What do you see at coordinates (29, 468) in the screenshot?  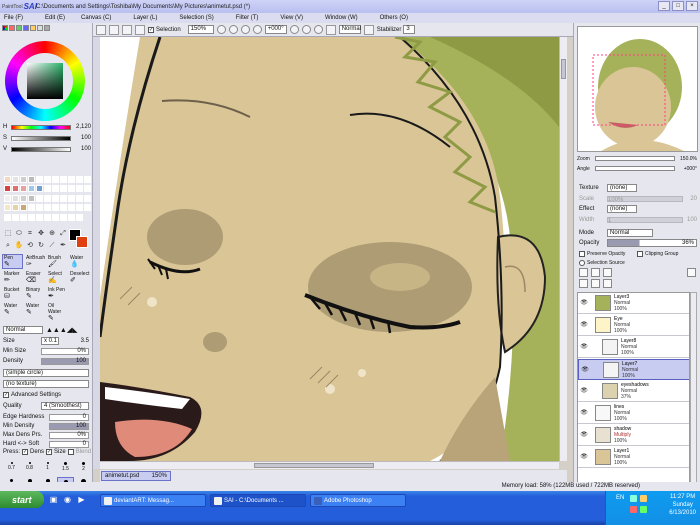 I see `brush-size-preset: 0.8` at bounding box center [29, 468].